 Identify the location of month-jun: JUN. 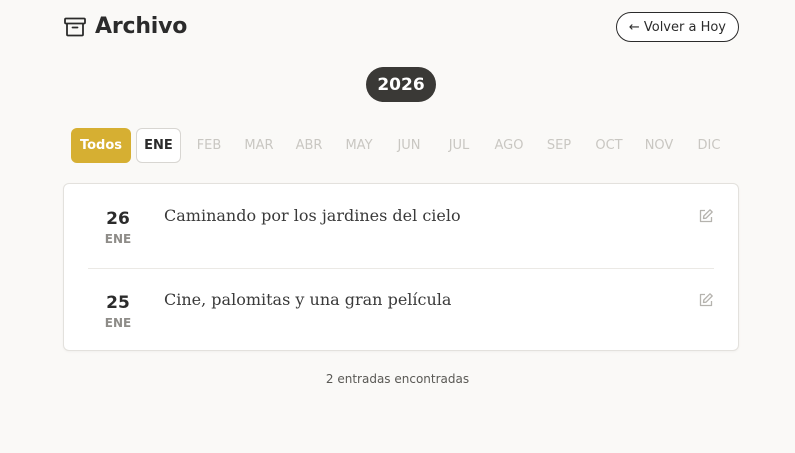
(409, 145).